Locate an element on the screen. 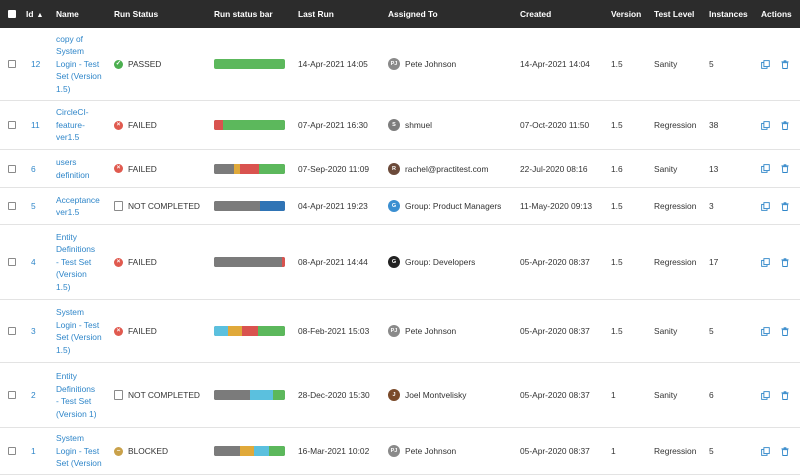  name-line: Acceptance is located at coordinates (78, 199).